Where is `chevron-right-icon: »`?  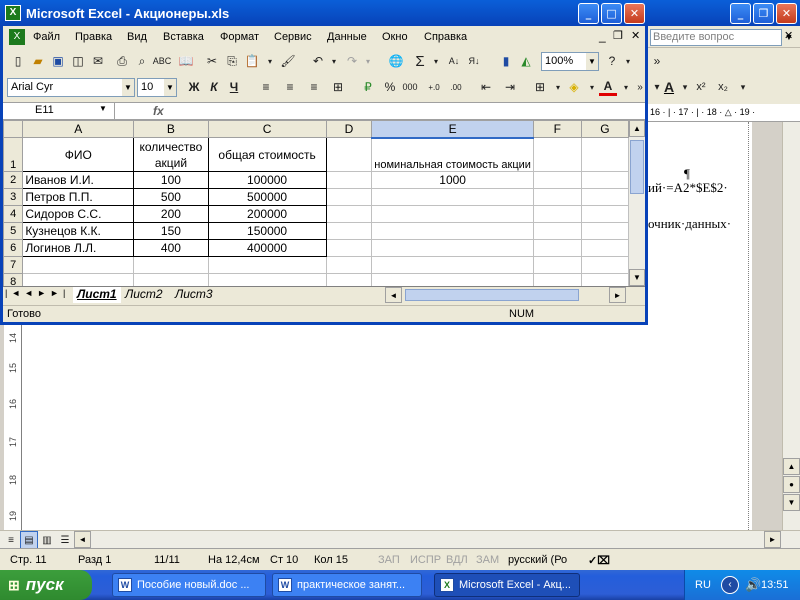 chevron-right-icon: » is located at coordinates (657, 61).